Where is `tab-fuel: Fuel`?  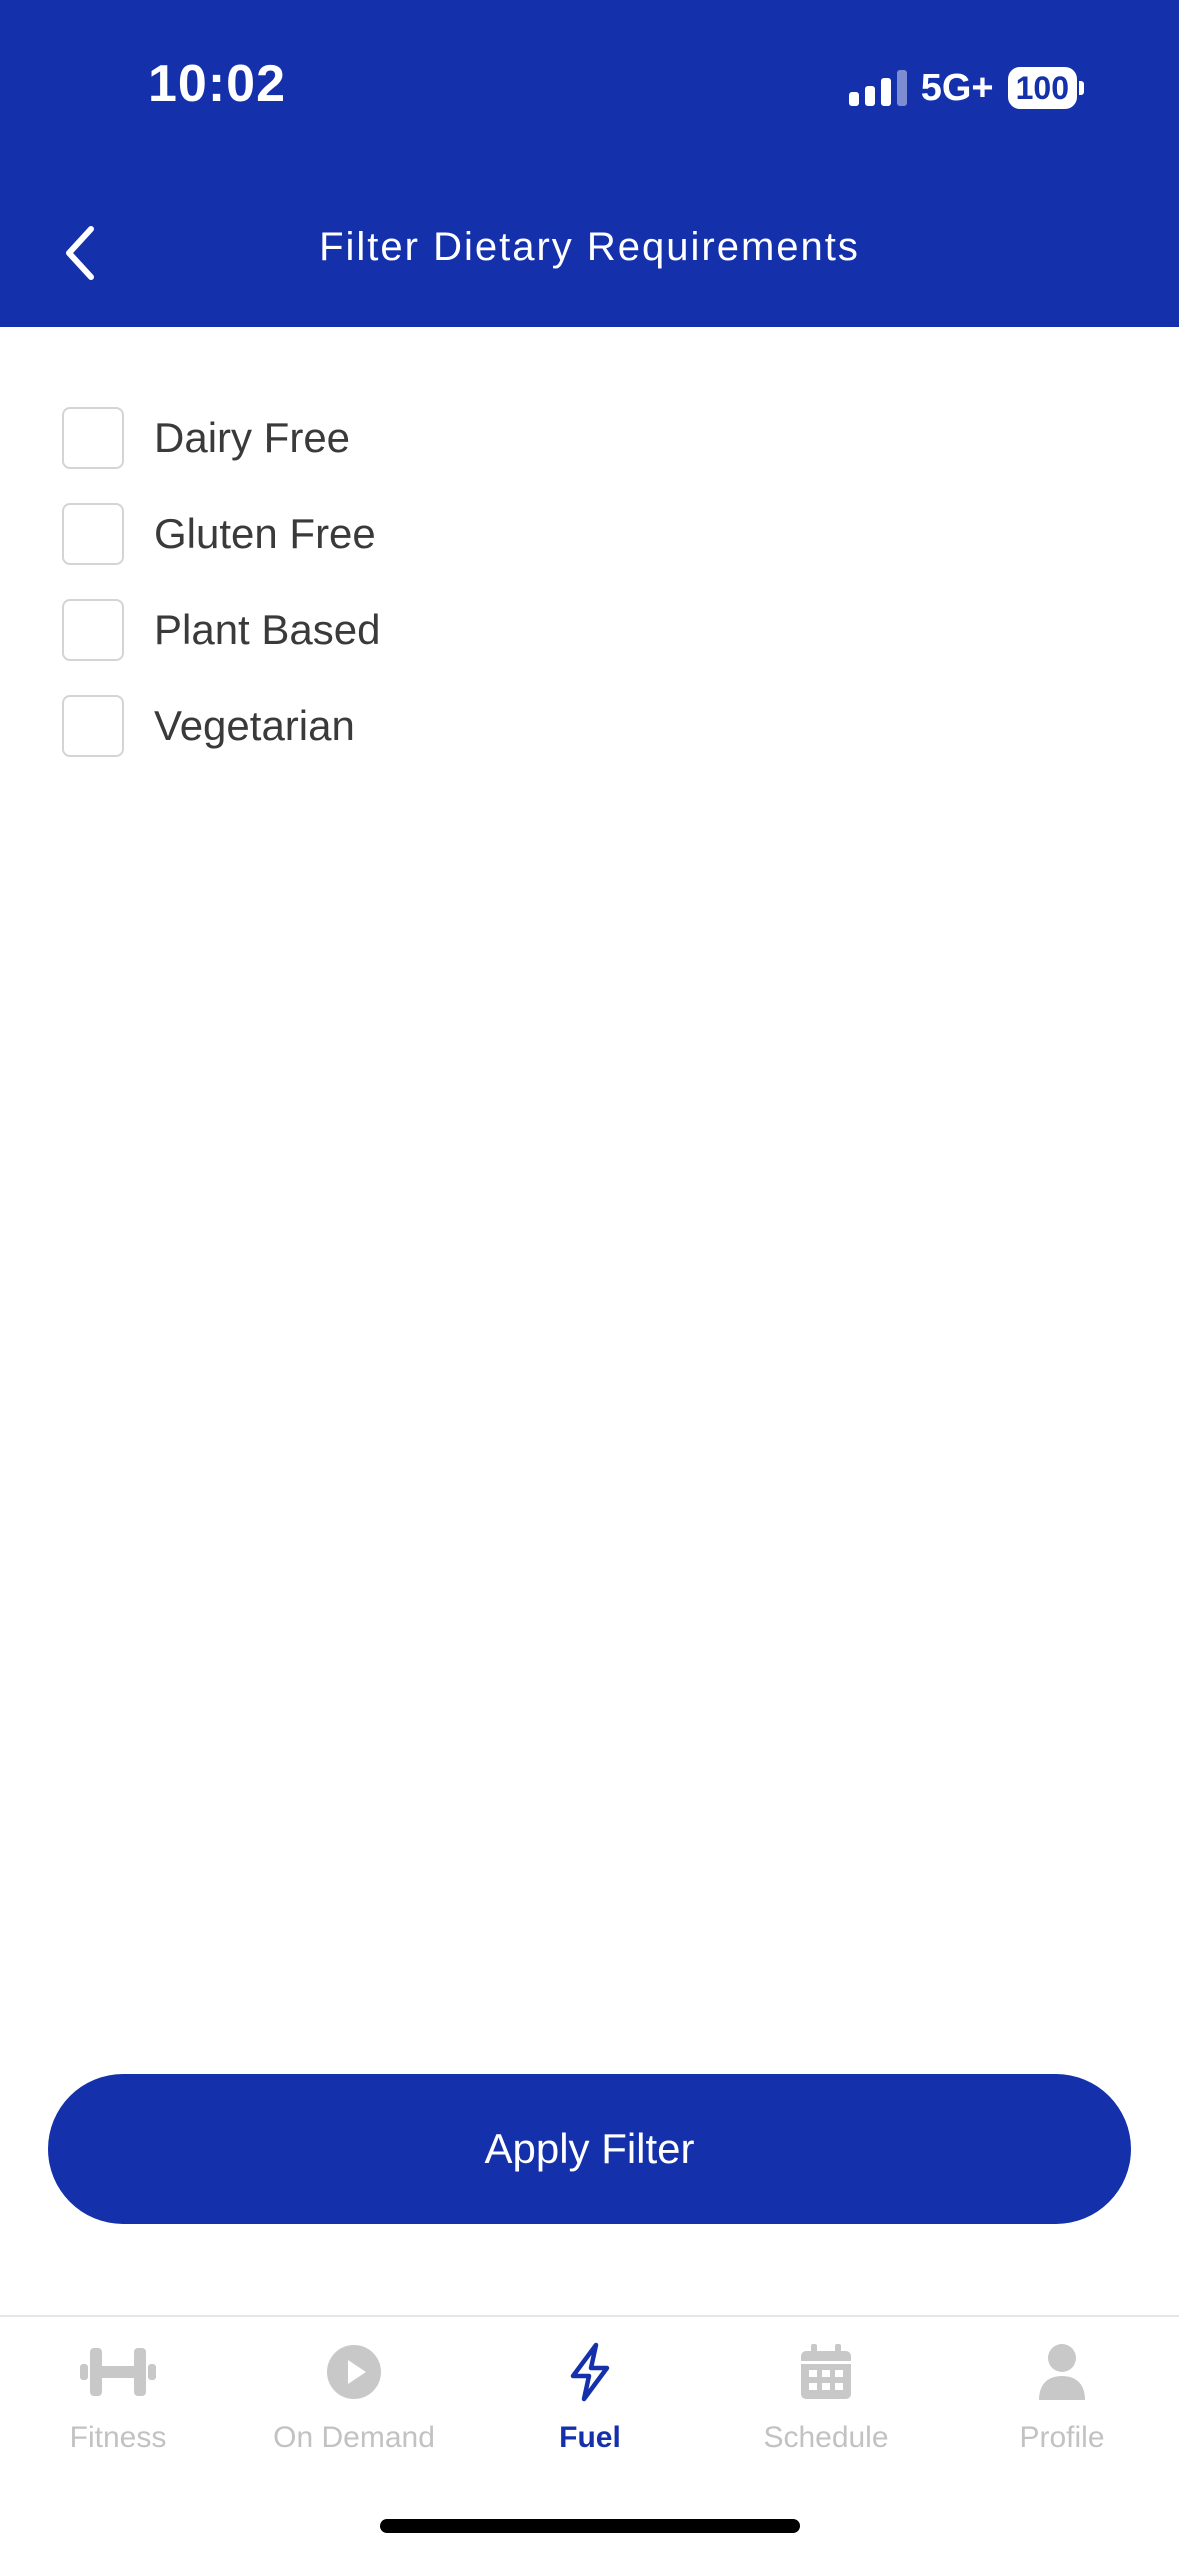 tab-fuel: Fuel is located at coordinates (590, 2402).